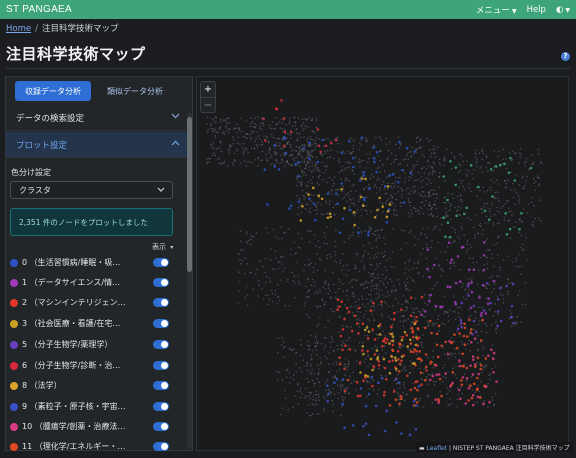 The image size is (576, 458). Describe the element at coordinates (67, 344) in the screenshot. I see `cluster-label: 5 （分子生物学/薬理学）` at that location.